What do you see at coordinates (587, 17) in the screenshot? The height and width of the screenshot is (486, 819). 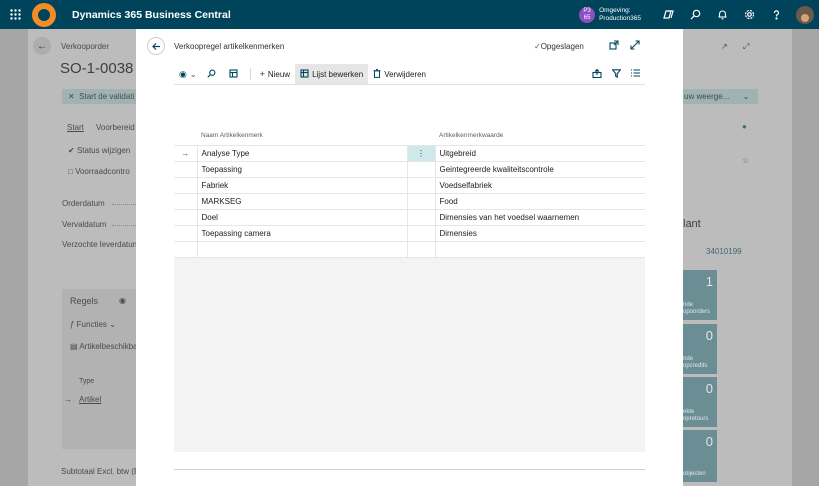 I see `badge-line2: 65` at bounding box center [587, 17].